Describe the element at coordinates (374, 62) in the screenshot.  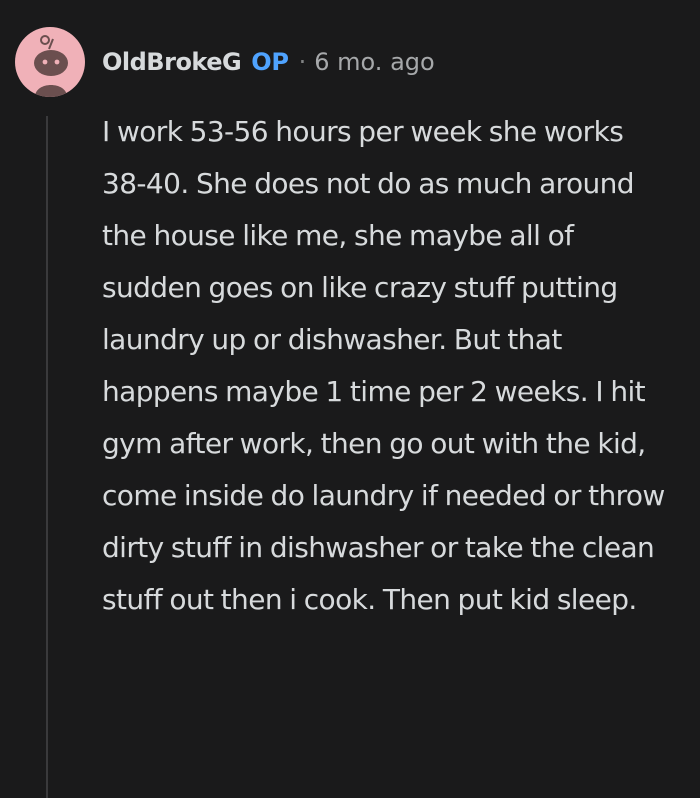
I see `comment-timestamp: 6 mo. ago` at that location.